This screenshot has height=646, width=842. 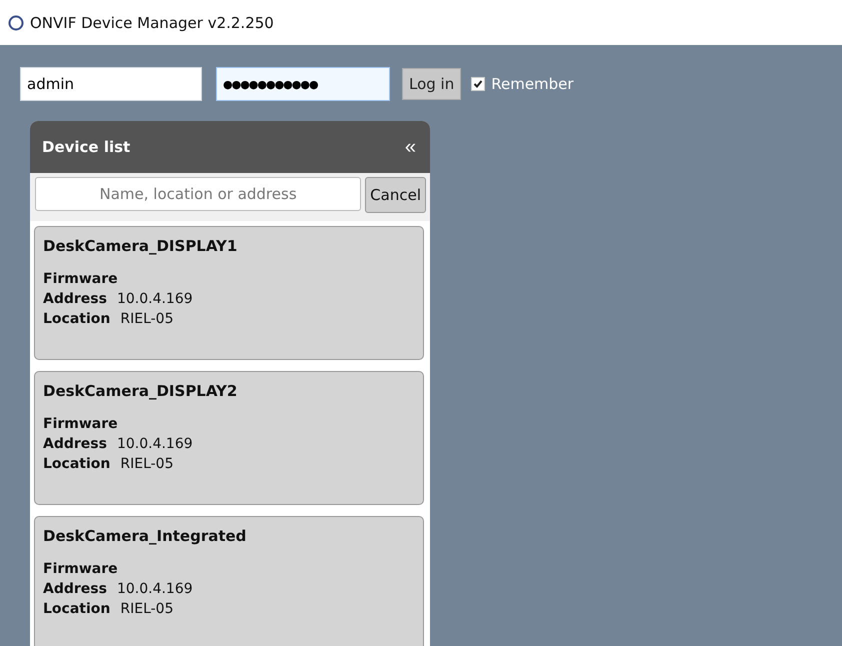 I want to click on device-name: DeskCamera_Integrated, so click(x=145, y=536).